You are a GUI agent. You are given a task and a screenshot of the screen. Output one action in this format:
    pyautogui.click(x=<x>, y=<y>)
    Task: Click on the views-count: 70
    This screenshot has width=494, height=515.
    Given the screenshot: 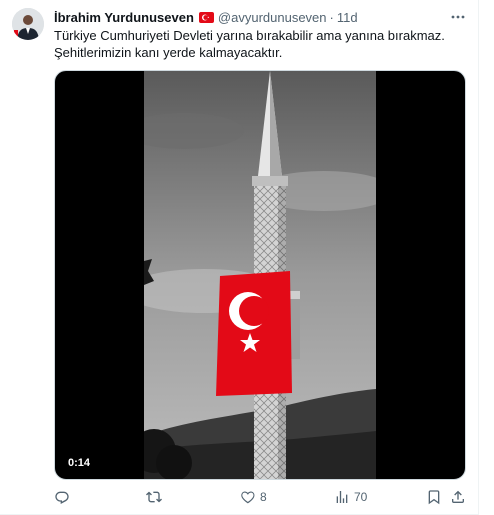 What is the action you would take?
    pyautogui.click(x=361, y=497)
    